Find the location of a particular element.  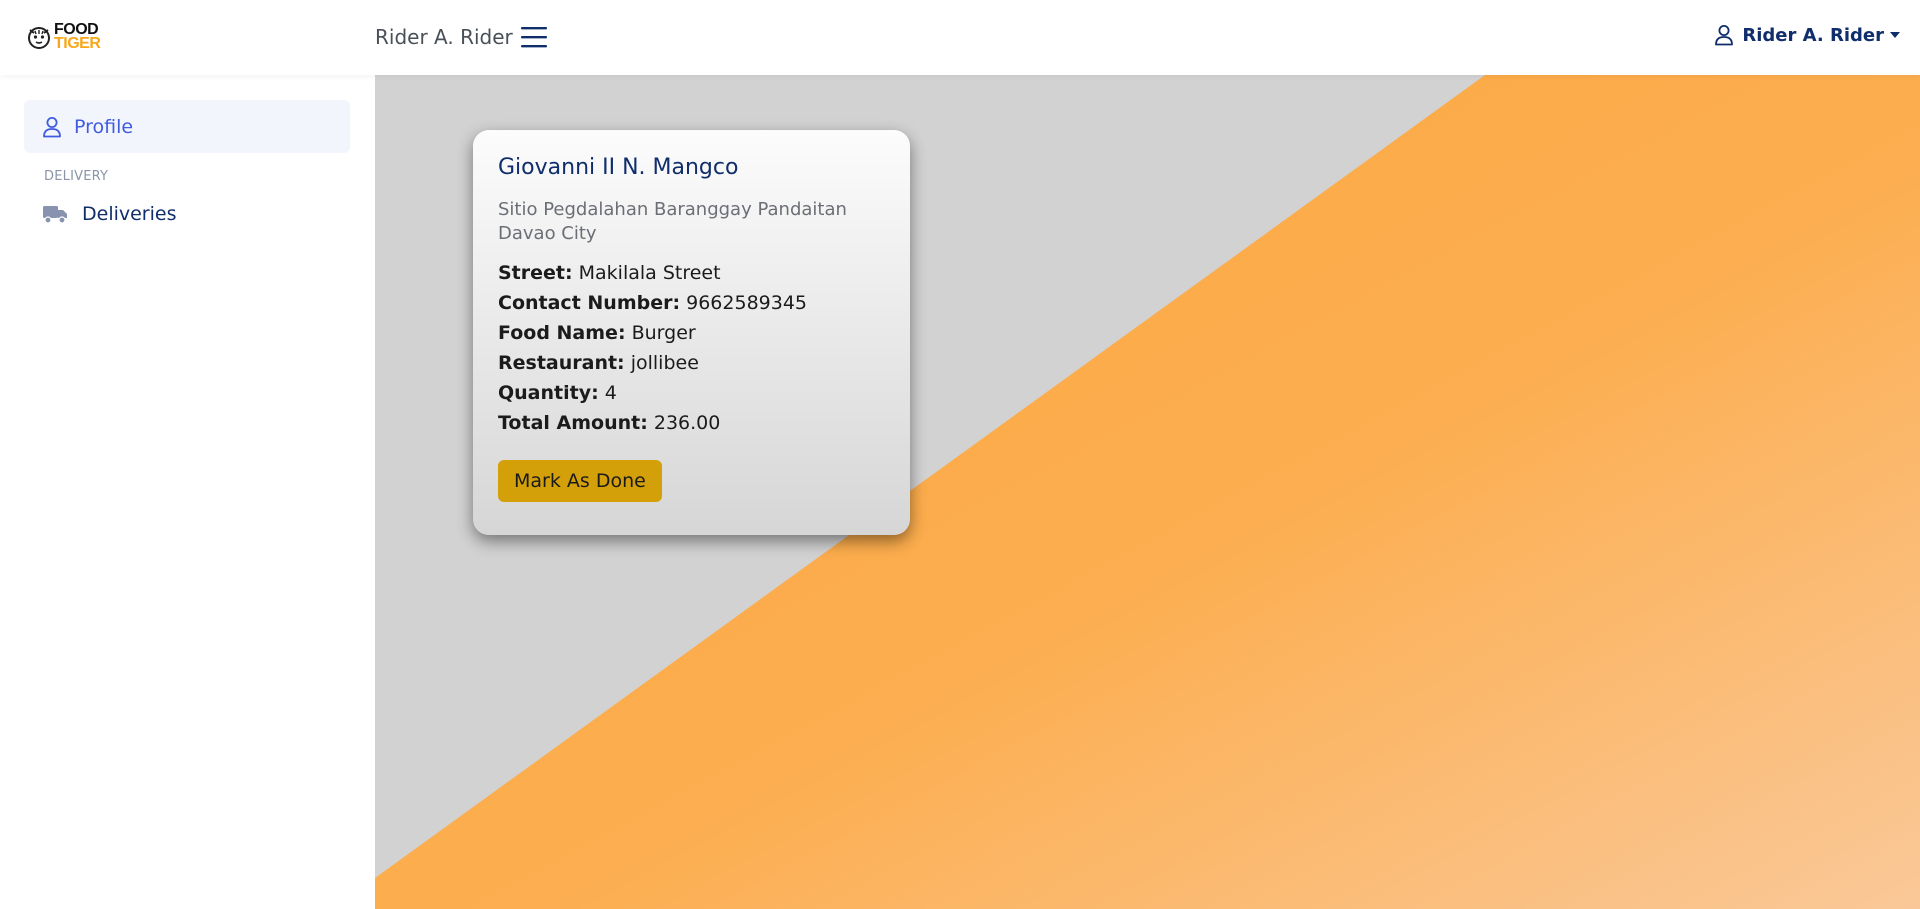

customer-name: Giovanni II N. Mangco is located at coordinates (618, 167).